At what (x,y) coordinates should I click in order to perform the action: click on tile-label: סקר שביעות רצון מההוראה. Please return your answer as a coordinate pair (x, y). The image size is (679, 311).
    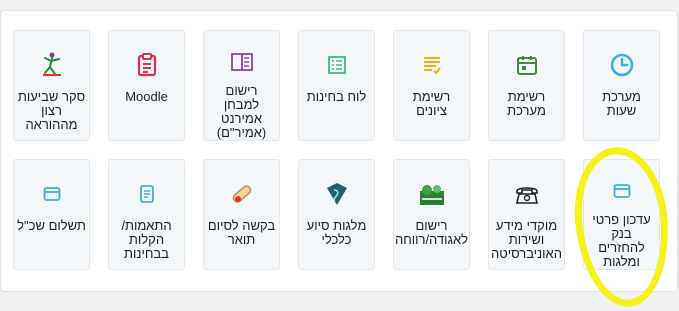
    Looking at the image, I should click on (51, 110).